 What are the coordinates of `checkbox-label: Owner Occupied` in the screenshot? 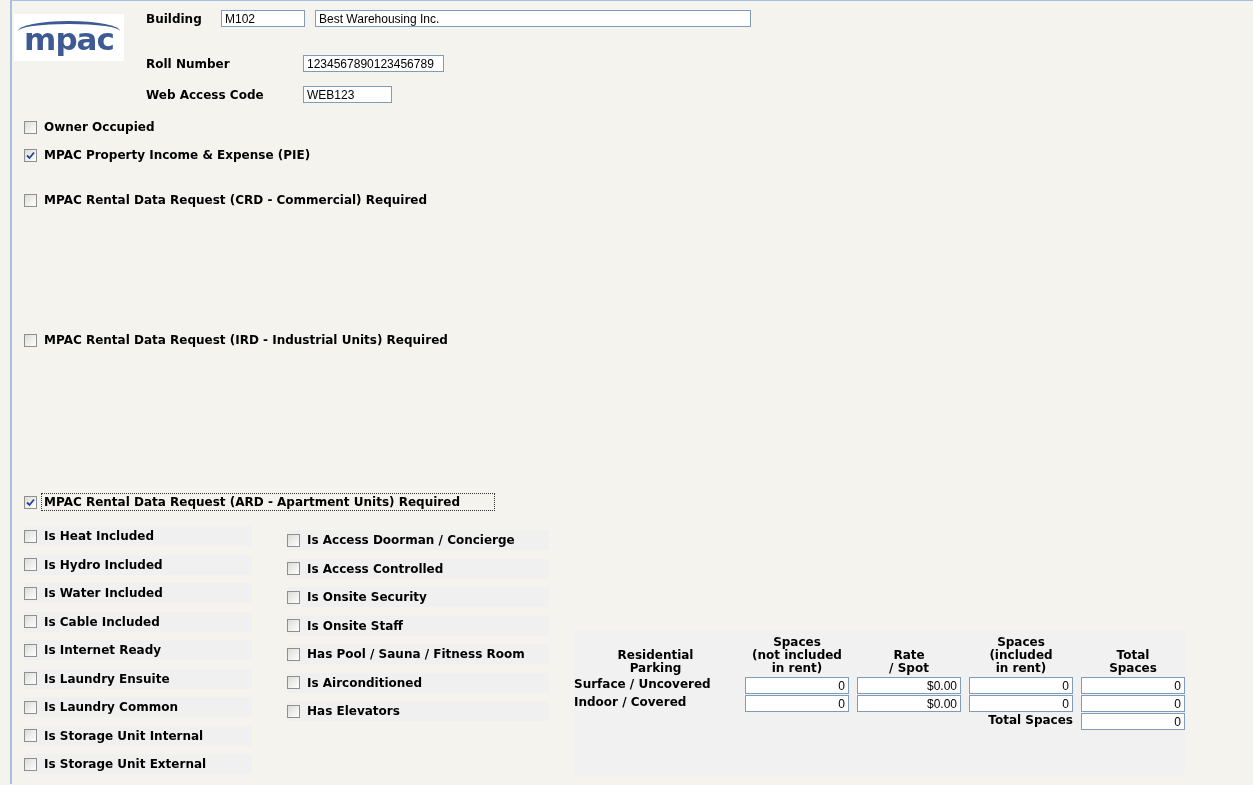 It's located at (99, 127).